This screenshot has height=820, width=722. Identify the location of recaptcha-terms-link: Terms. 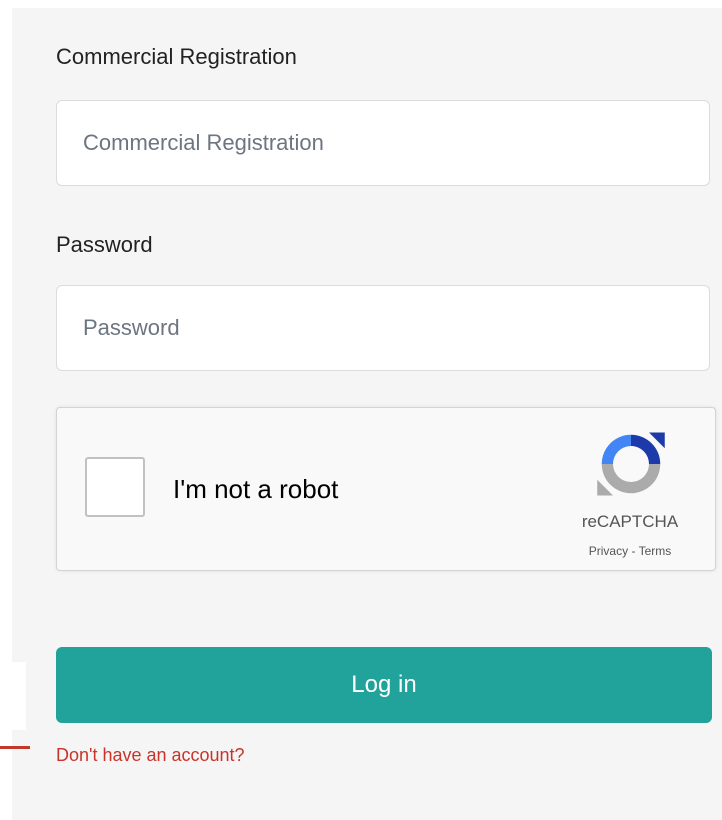
(655, 551).